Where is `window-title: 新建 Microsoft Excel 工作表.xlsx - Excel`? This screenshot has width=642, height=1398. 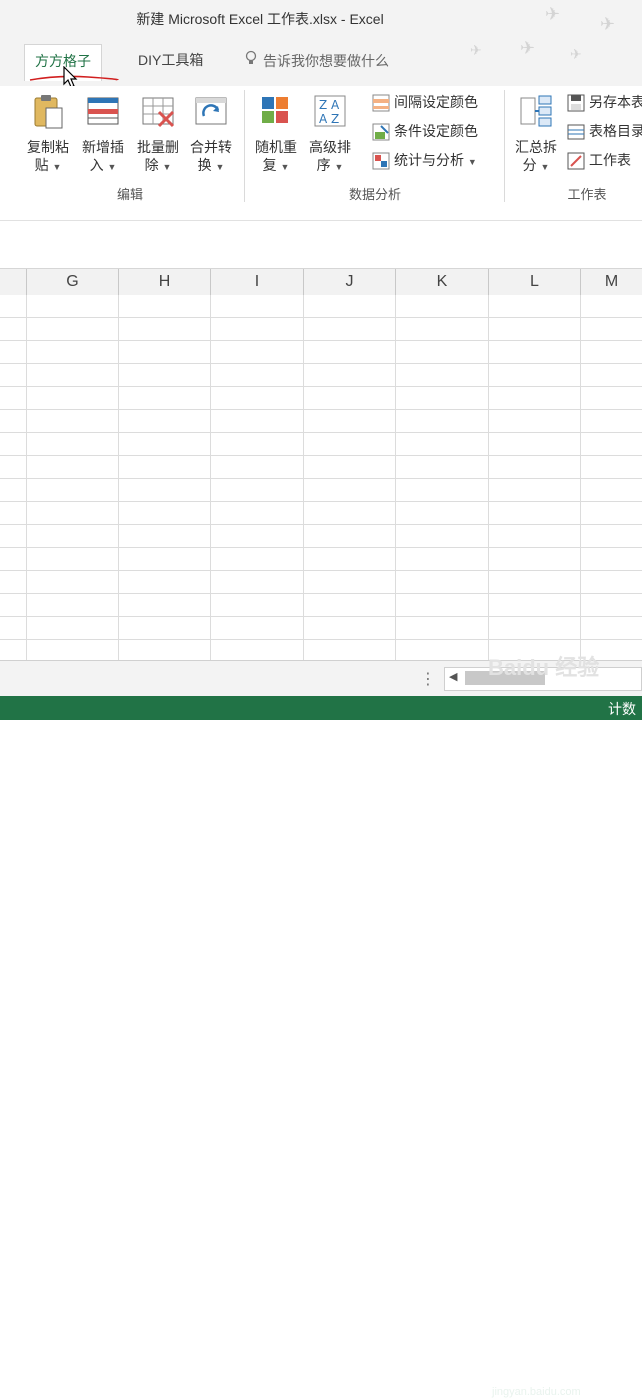 window-title: 新建 Microsoft Excel 工作表.xlsx - Excel is located at coordinates (260, 19).